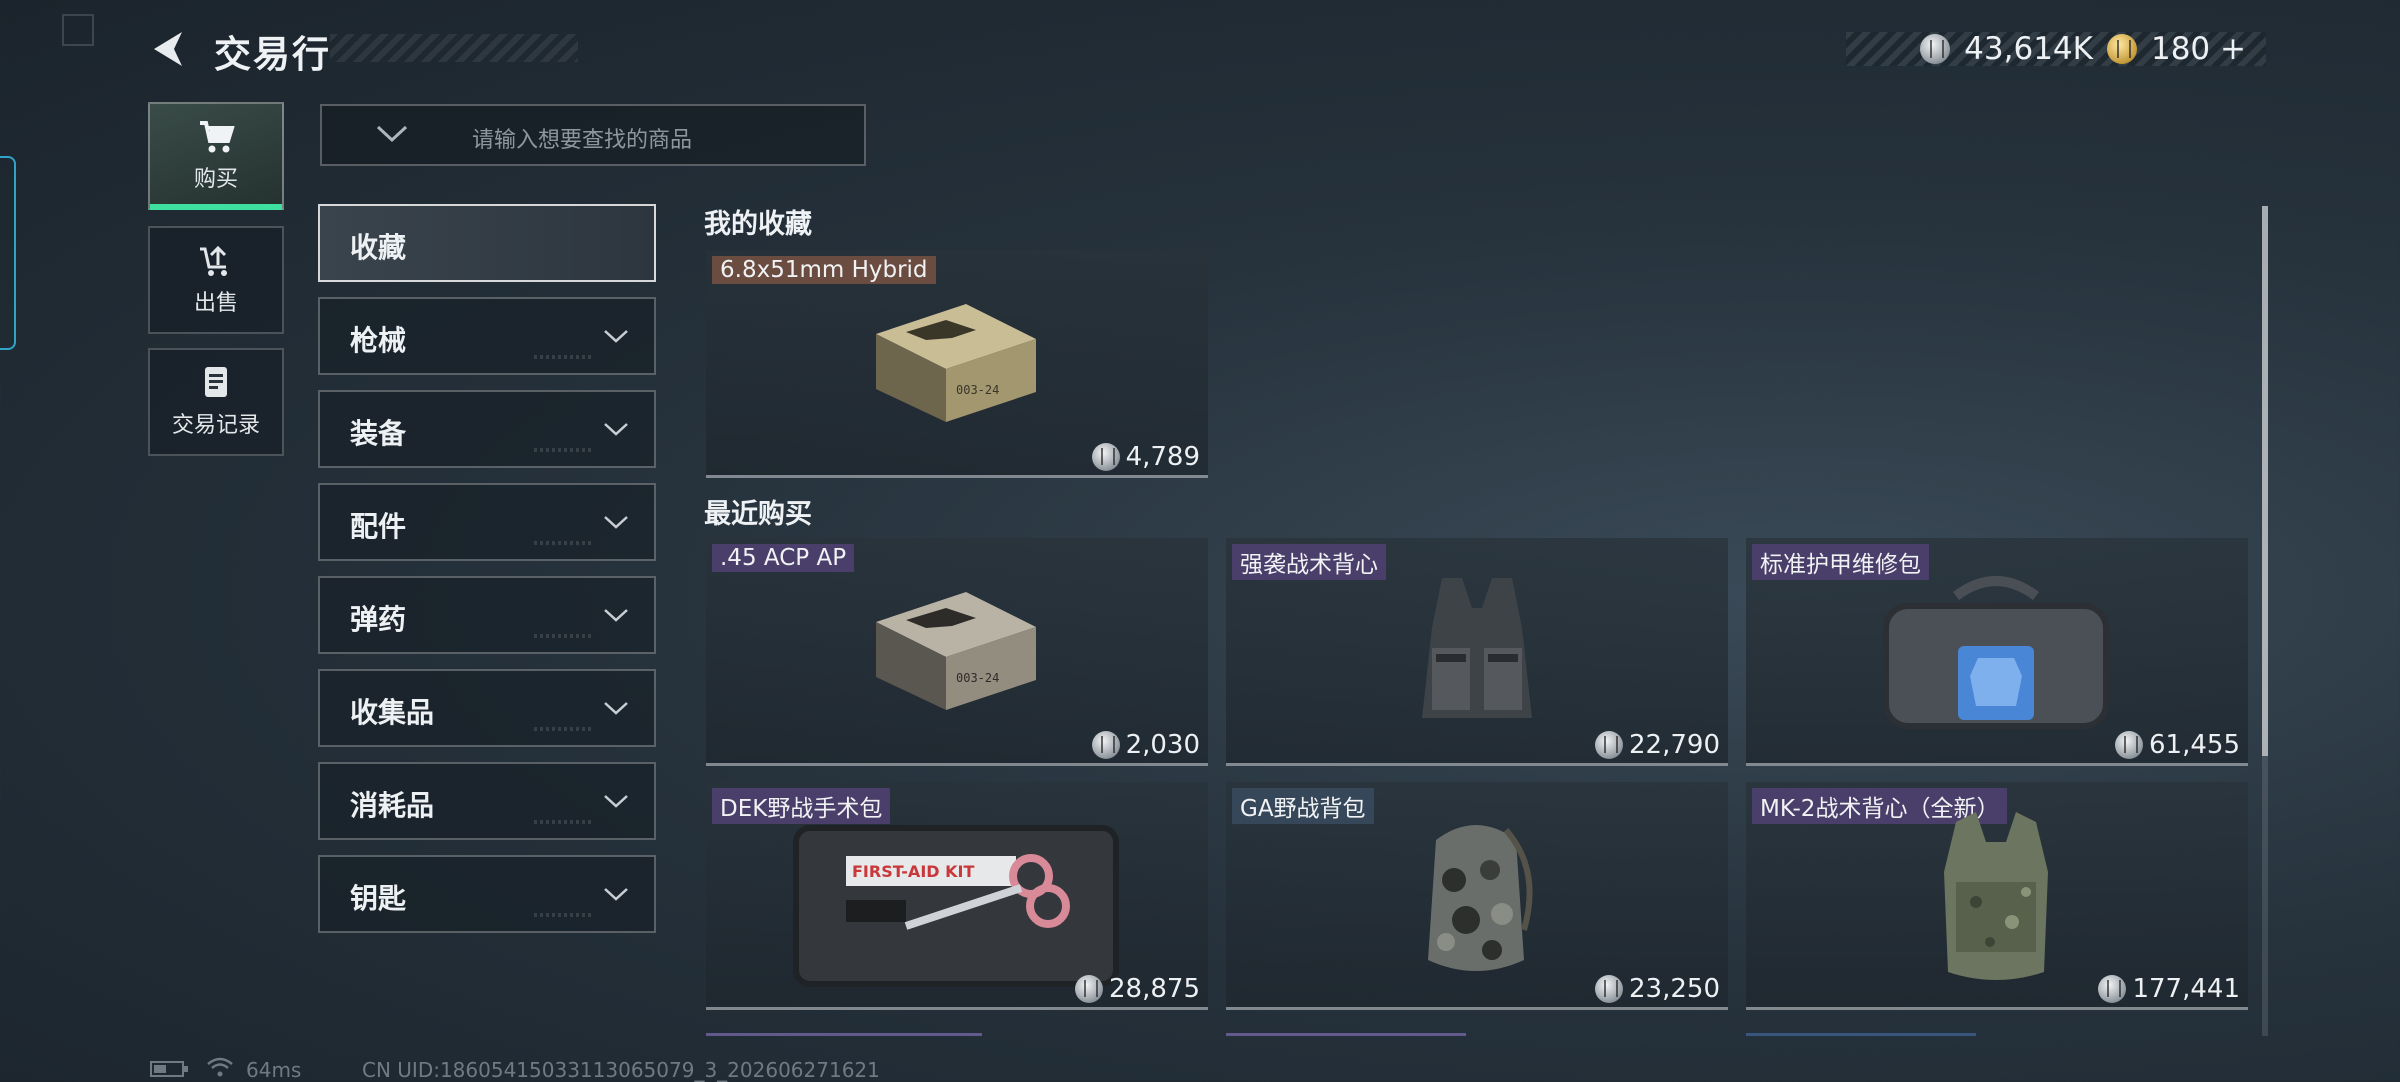 The height and width of the screenshot is (1082, 2400). What do you see at coordinates (487, 243) in the screenshot?
I see `category-favorites: 收藏` at bounding box center [487, 243].